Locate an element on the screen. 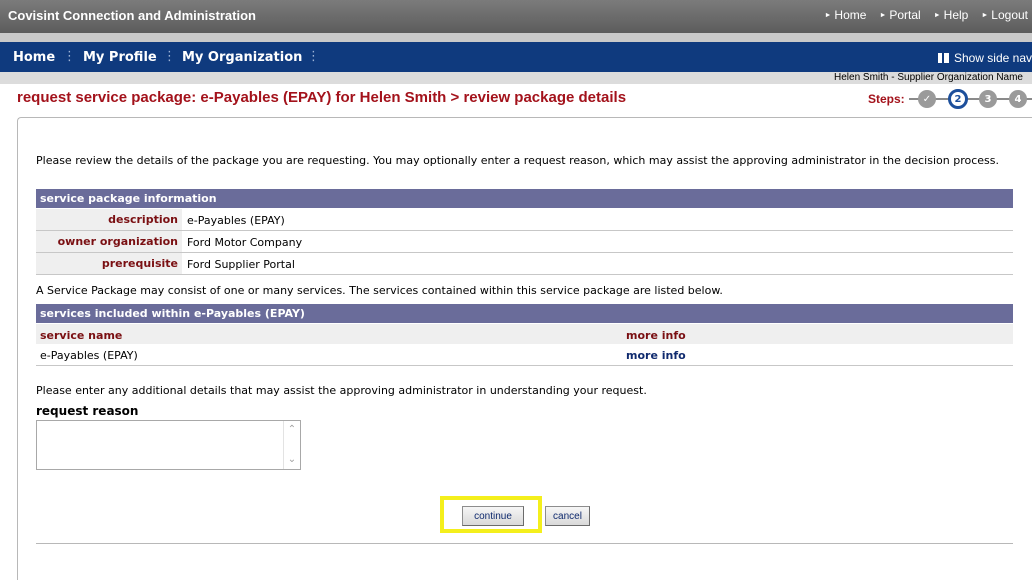 This screenshot has height=580, width=1032. package-info-row: prerequisite Ford Supplier Portal is located at coordinates (524, 264).